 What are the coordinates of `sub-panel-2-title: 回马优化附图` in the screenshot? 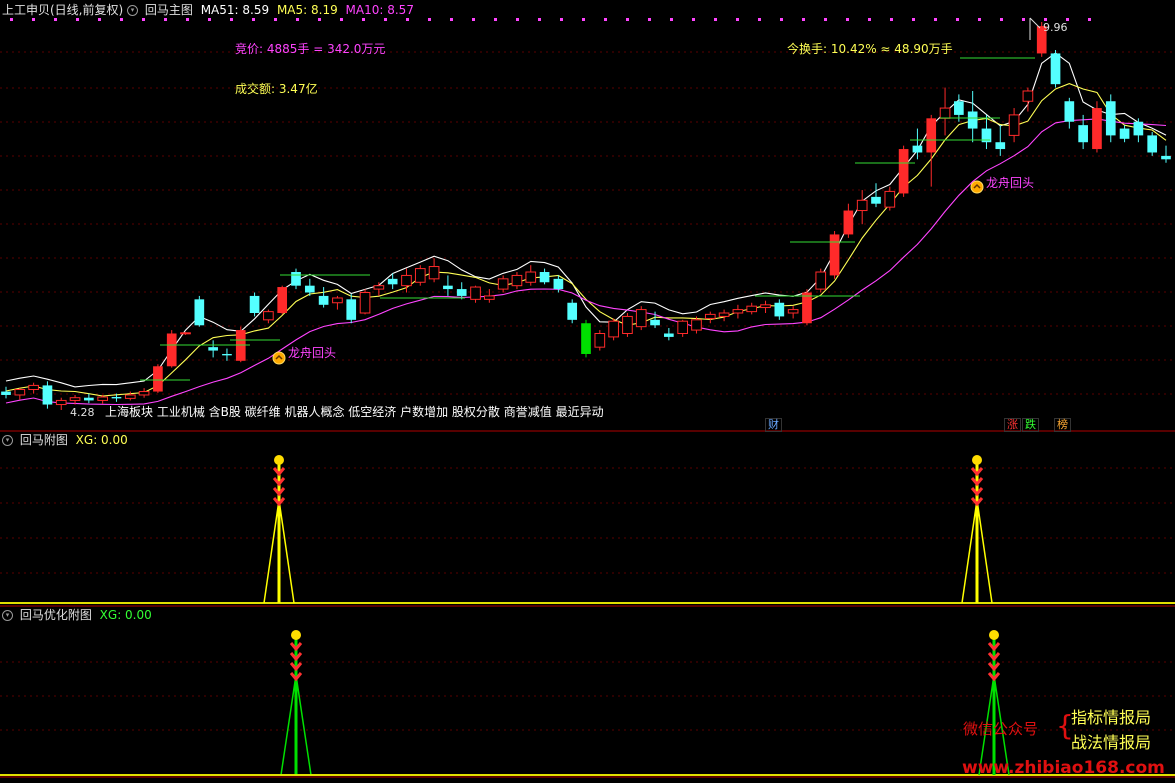 It's located at (56, 615).